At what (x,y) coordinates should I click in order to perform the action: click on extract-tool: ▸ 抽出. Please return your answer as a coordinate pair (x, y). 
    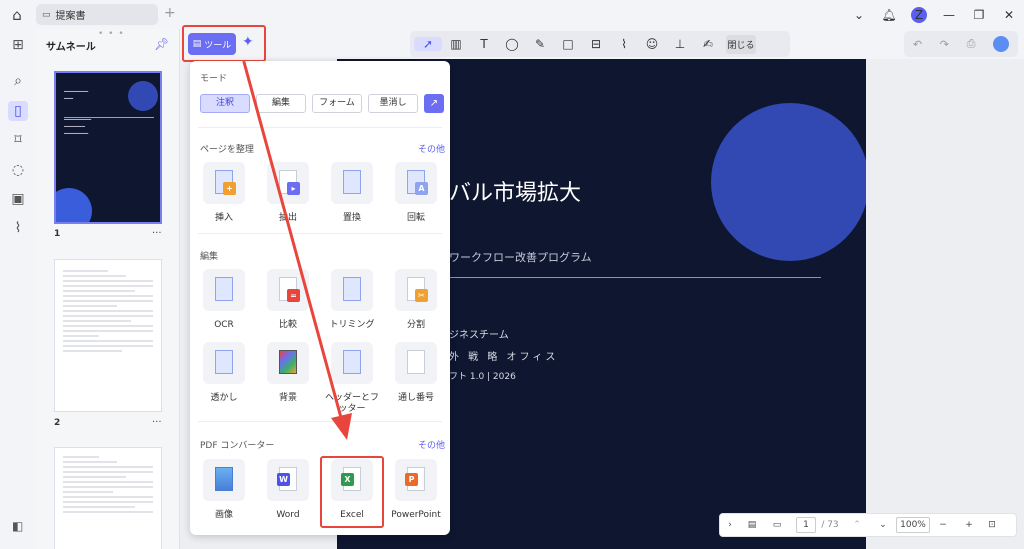
    Looking at the image, I should click on (288, 193).